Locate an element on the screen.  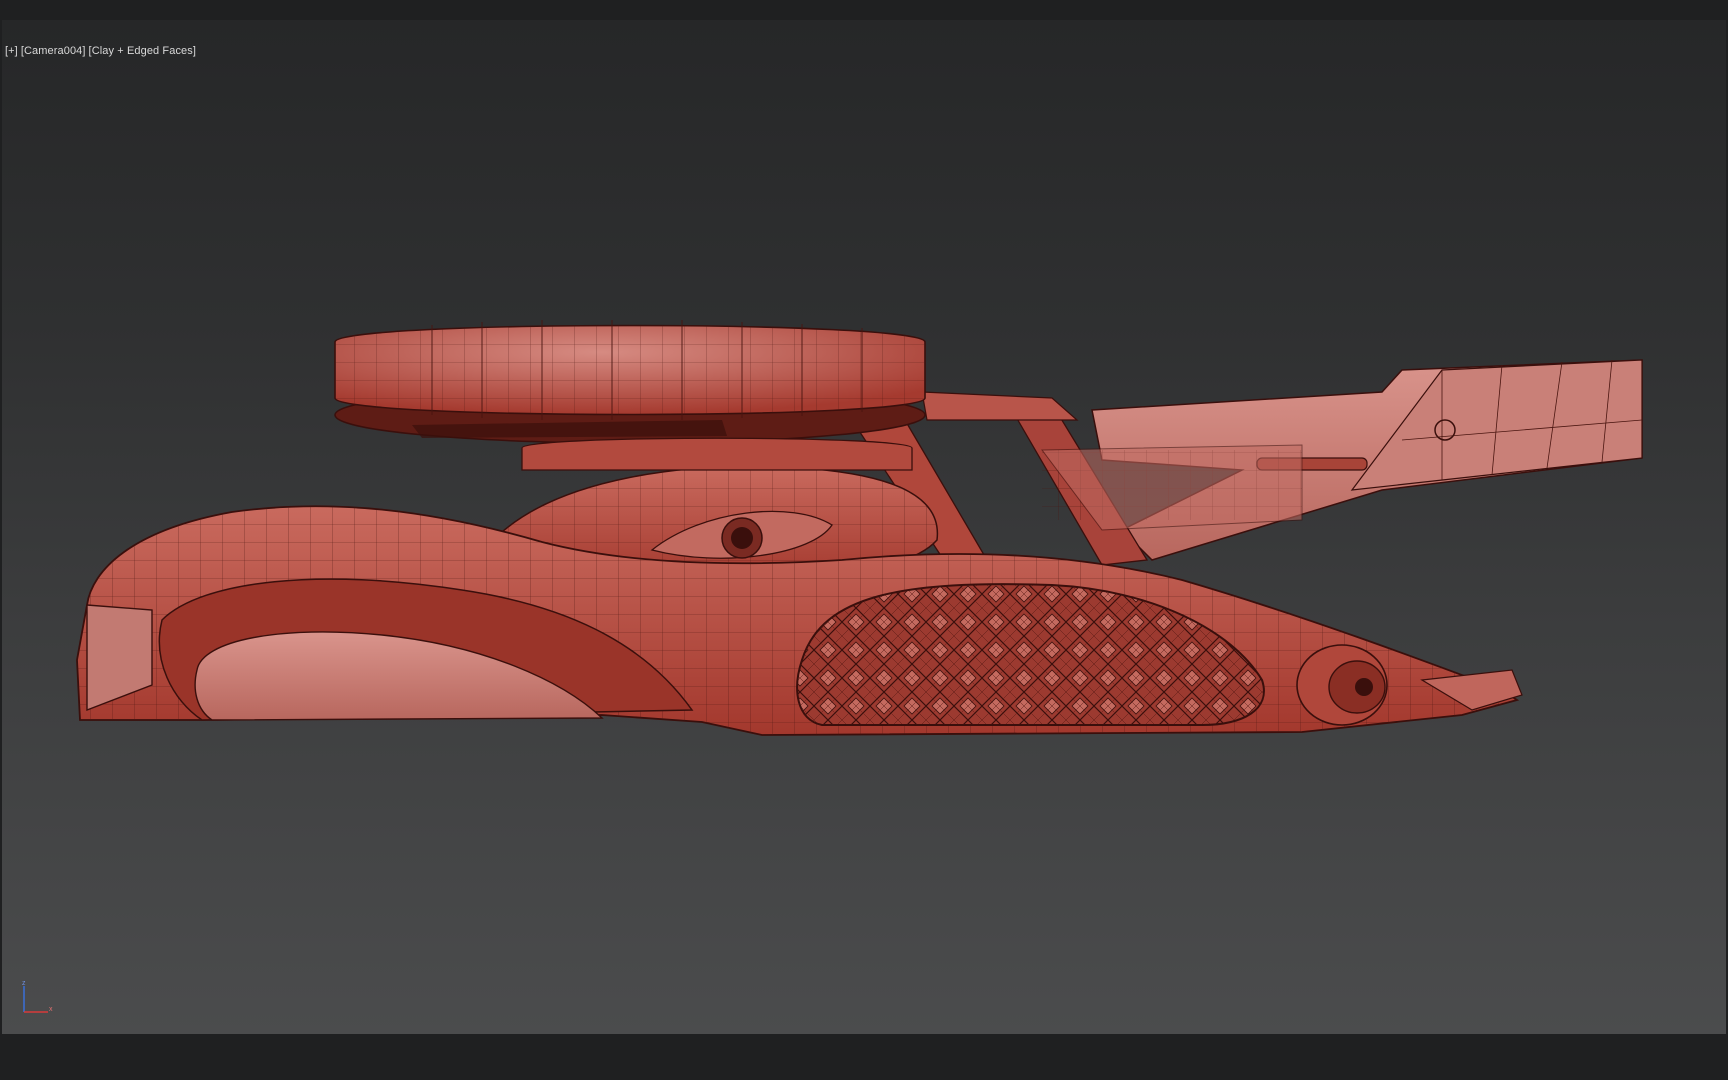
z-axis-label: z is located at coordinates (24, 983).